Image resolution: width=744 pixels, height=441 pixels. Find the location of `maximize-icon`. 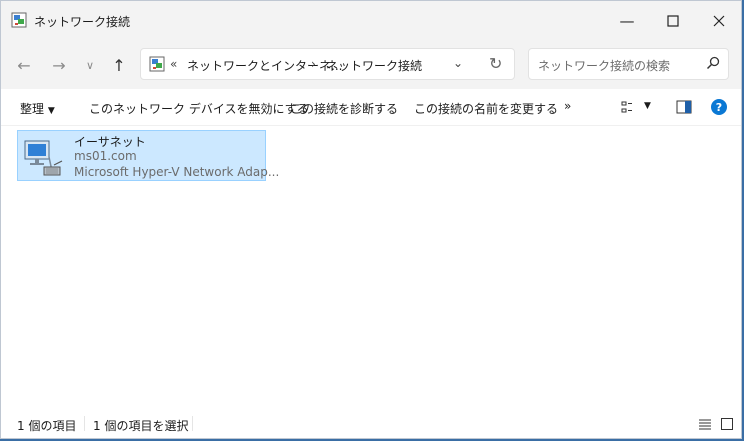

maximize-icon is located at coordinates (673, 21).